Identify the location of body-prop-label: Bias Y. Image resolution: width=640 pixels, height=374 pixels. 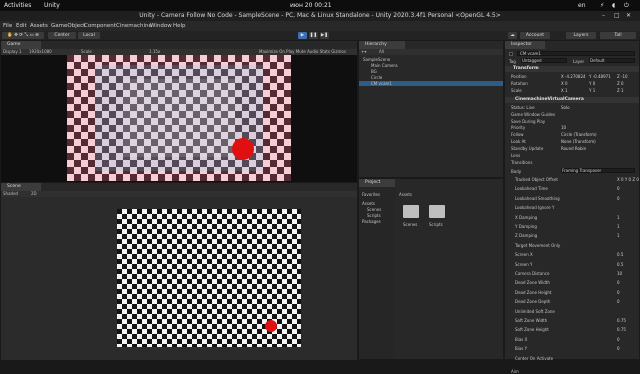
(521, 349).